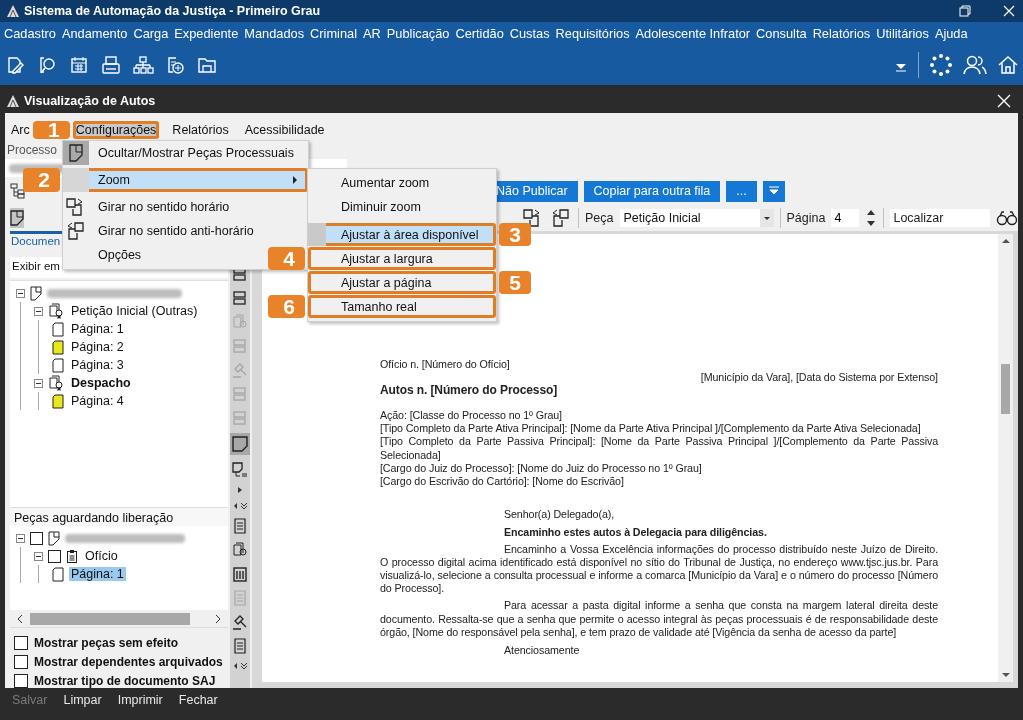 The image size is (1023, 720). What do you see at coordinates (659, 619) in the screenshot?
I see `document-text: Para acessar a pasta digital informe a senha que consta na margem lateral direita deste documento. Ressalta-se que a senha que permite o acesso integral às peças processuais é de responsabilidade deste órgão, [Nome do responsável pela senha], e tem prazo de validade até [Vigência da senha de acesso da parte]` at bounding box center [659, 619].